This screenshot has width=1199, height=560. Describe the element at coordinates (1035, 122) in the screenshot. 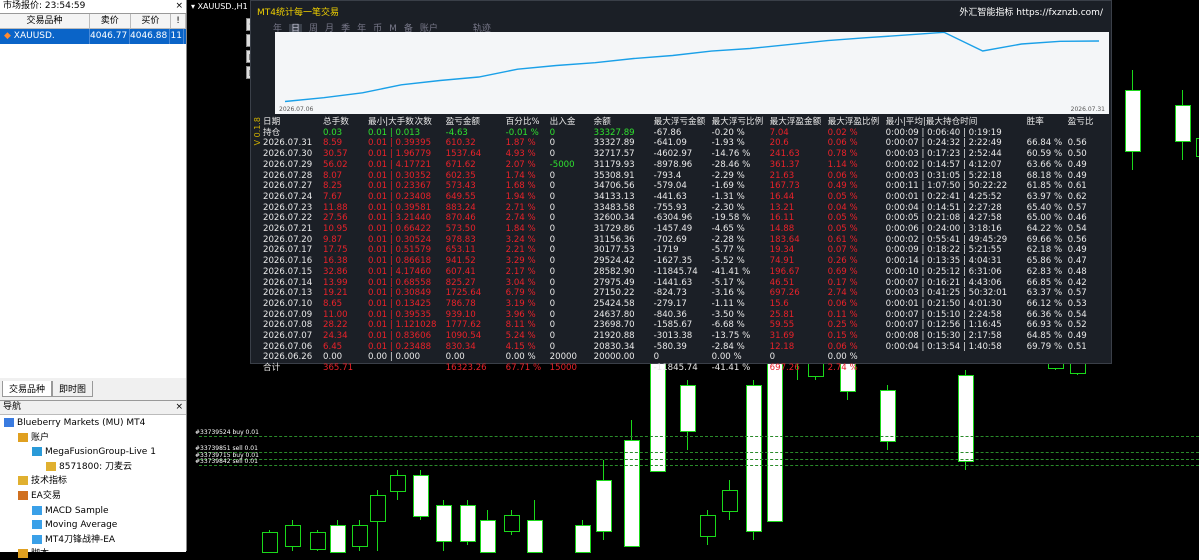

I see `column-header: 胜率` at that location.